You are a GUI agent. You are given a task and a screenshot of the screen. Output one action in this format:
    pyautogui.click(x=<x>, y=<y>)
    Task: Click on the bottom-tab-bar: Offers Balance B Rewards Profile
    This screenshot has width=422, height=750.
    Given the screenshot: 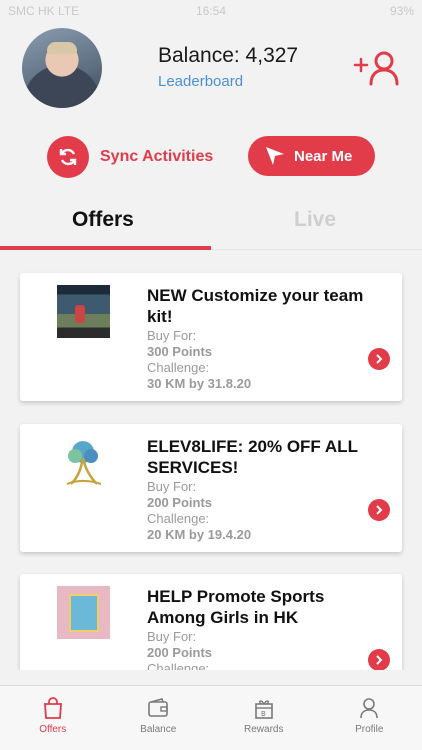 What is the action you would take?
    pyautogui.click(x=211, y=717)
    